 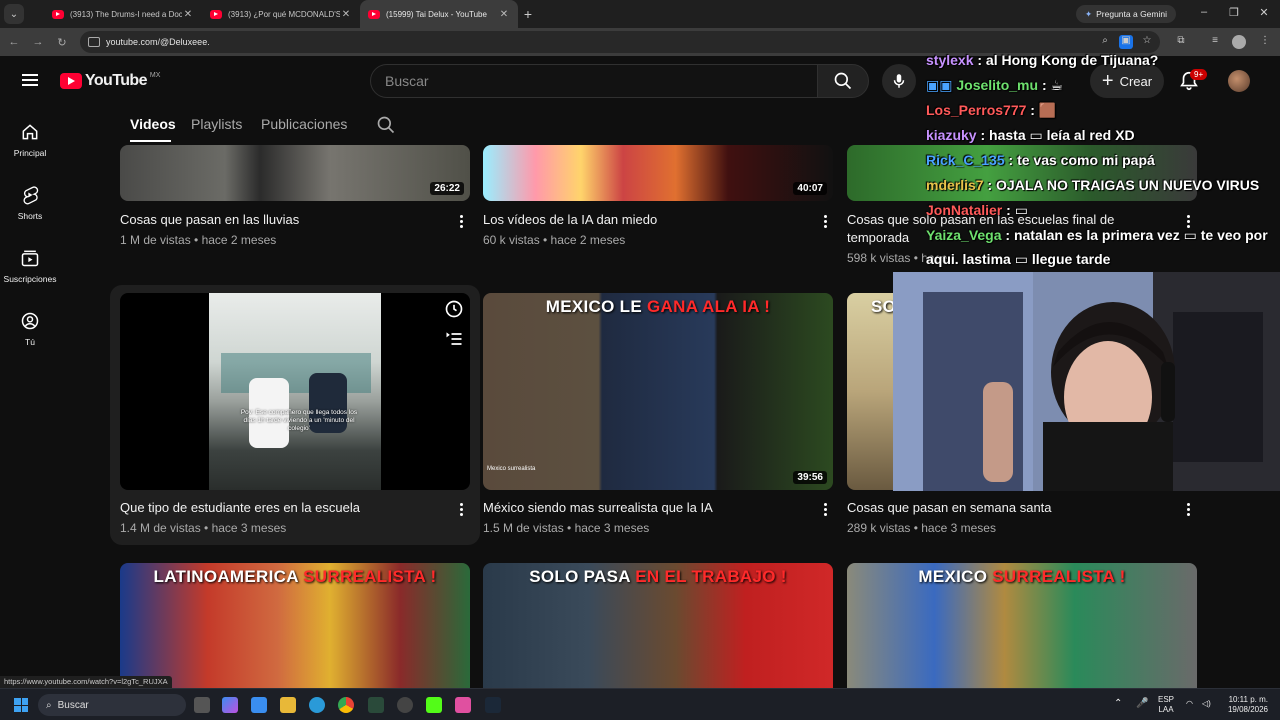 I want to click on chat-username: Rick_C_135, so click(x=965, y=160).